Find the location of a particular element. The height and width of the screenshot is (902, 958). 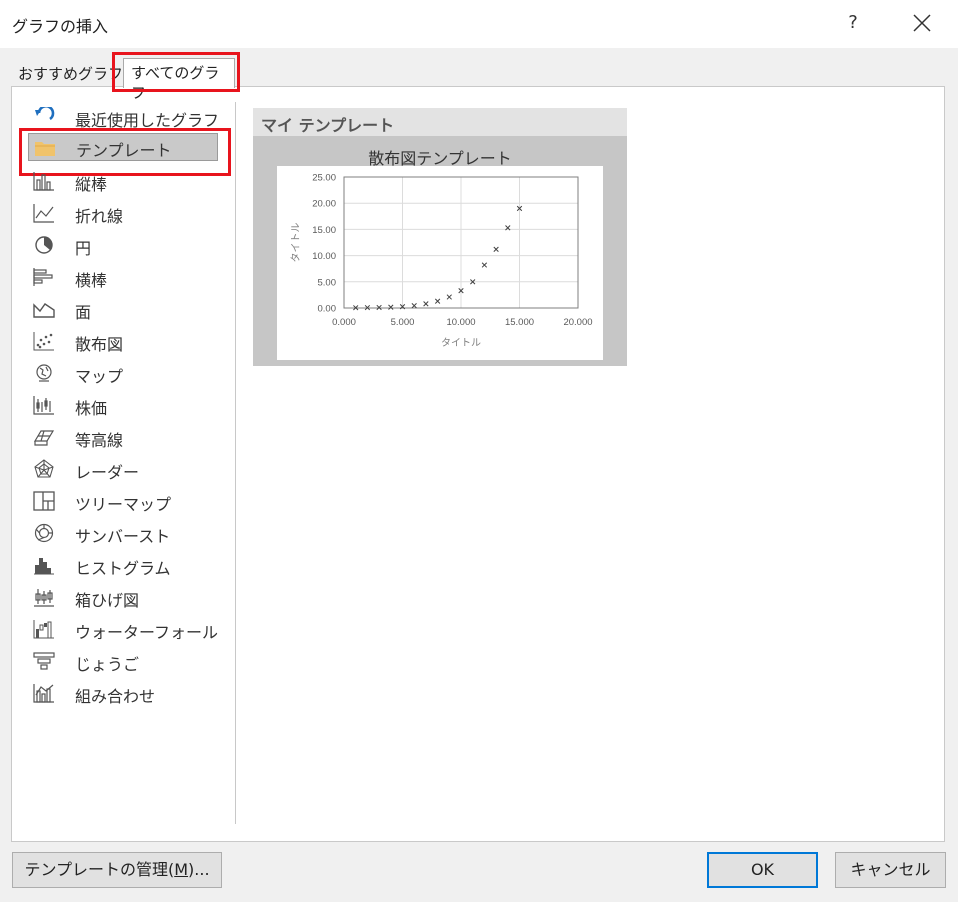

close-icon is located at coordinates (922, 23).